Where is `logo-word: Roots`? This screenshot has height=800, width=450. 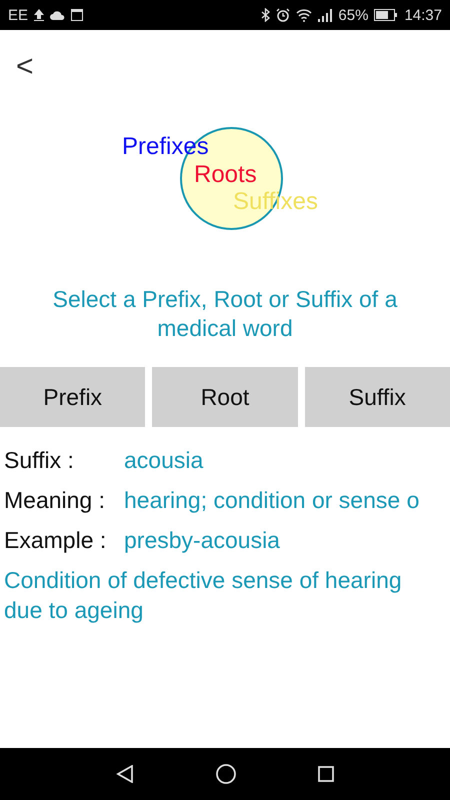
logo-word: Roots is located at coordinates (225, 175).